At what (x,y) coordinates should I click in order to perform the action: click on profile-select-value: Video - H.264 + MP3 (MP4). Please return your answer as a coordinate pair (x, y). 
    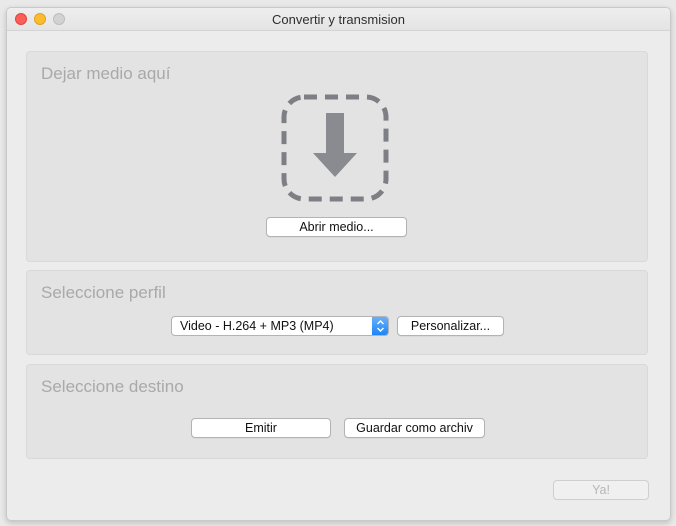
    Looking at the image, I should click on (257, 326).